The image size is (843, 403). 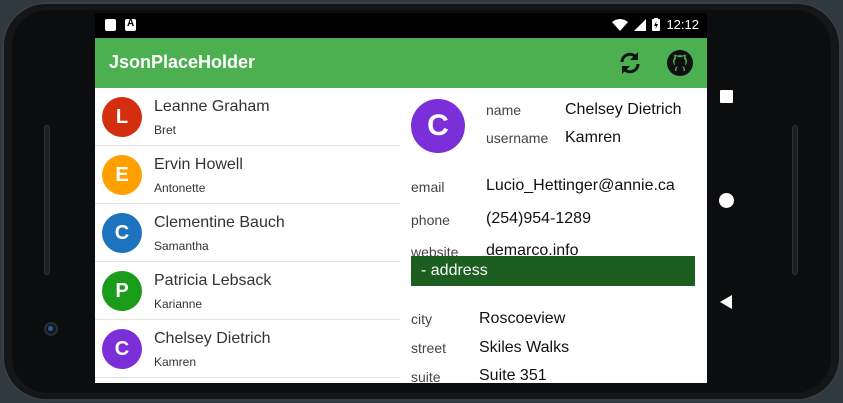 I want to click on app-bar: JsonPlaceHolder, so click(x=401, y=63).